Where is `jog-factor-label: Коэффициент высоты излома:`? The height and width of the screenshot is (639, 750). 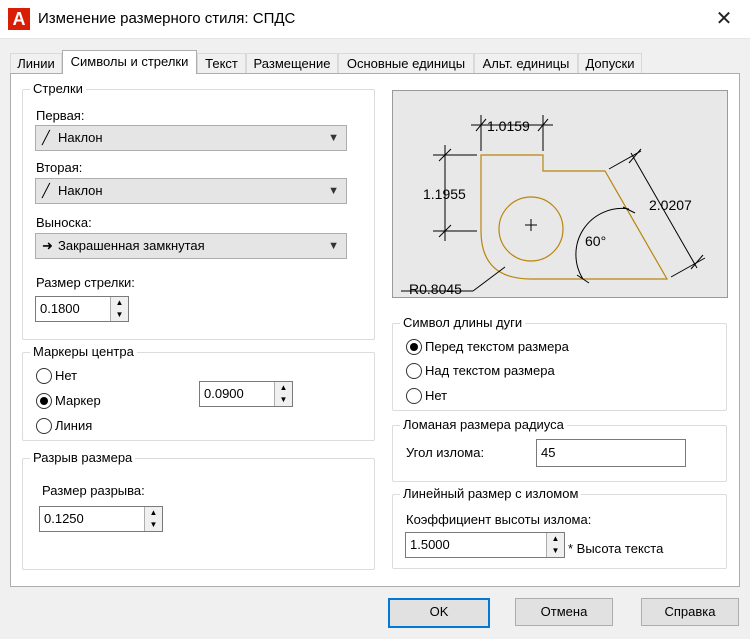 jog-factor-label: Коэффициент высоты излома: is located at coordinates (499, 519).